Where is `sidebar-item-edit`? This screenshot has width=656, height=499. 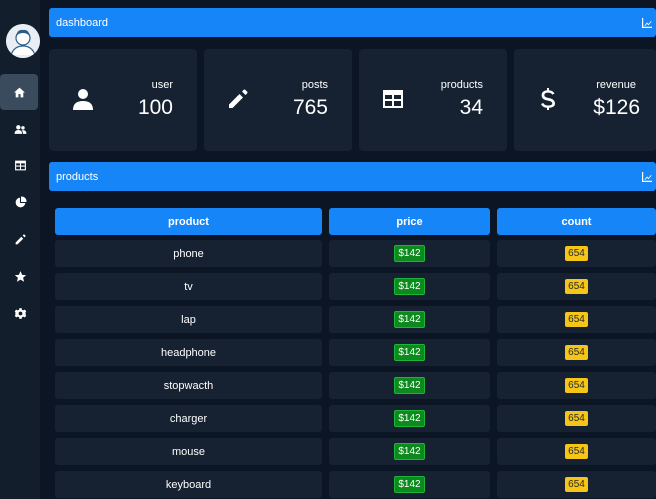 sidebar-item-edit is located at coordinates (20, 239).